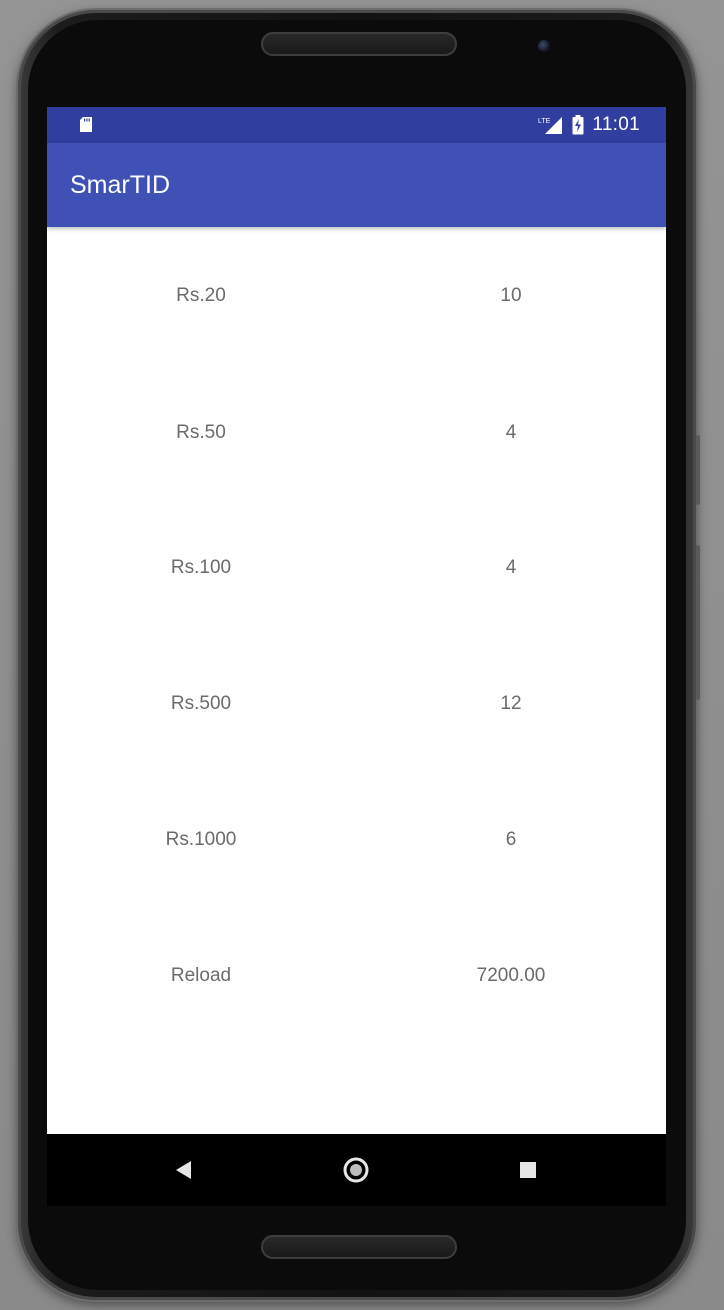 This screenshot has width=724, height=1310. I want to click on lte-signal-icon: LTE, so click(550, 125).